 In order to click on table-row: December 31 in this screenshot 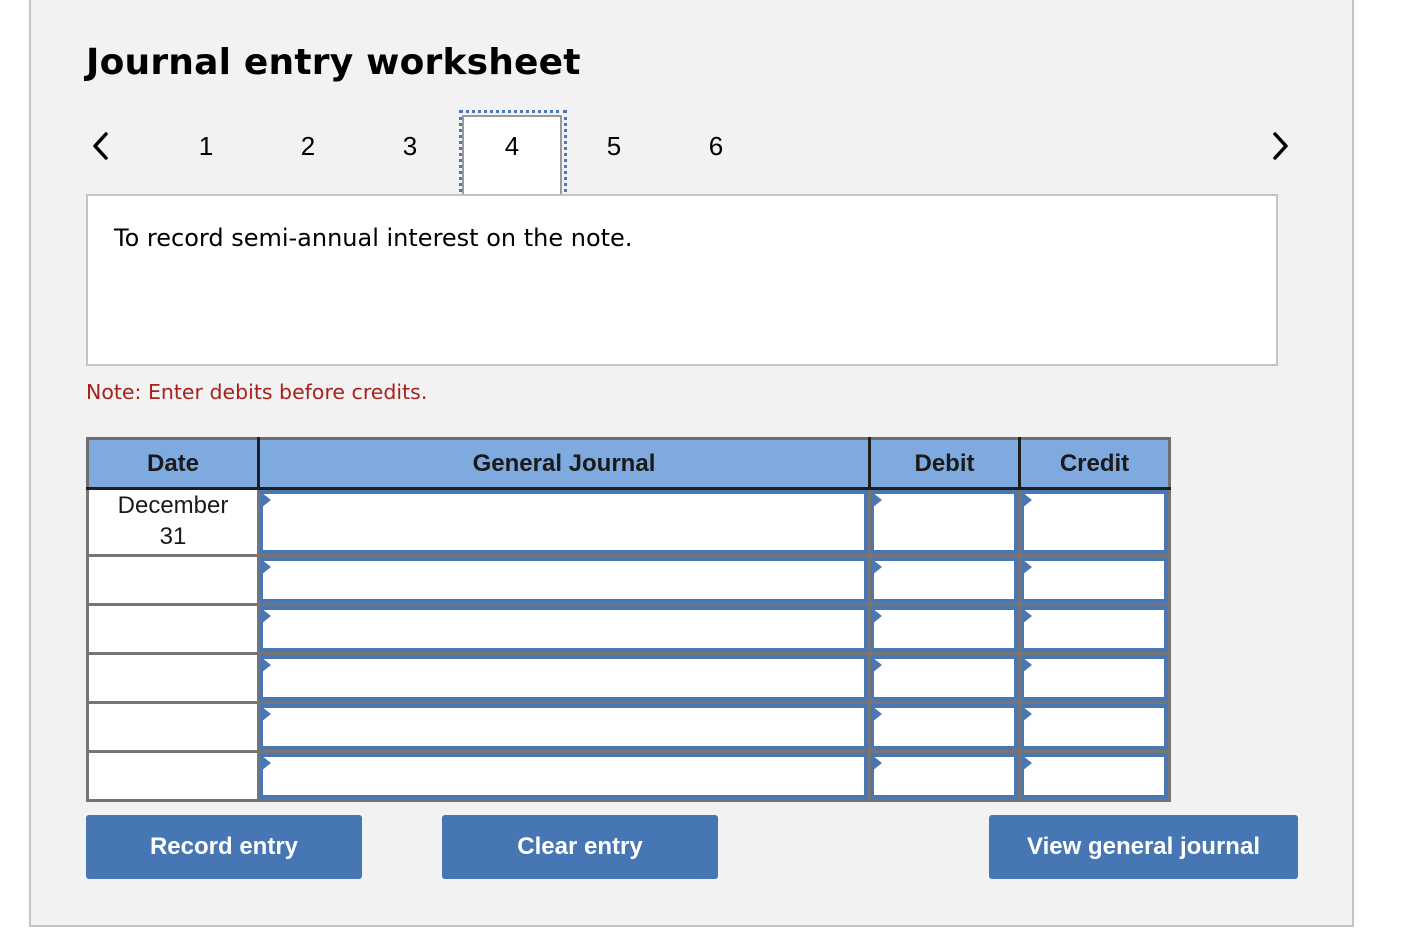, I will do `click(628, 522)`.